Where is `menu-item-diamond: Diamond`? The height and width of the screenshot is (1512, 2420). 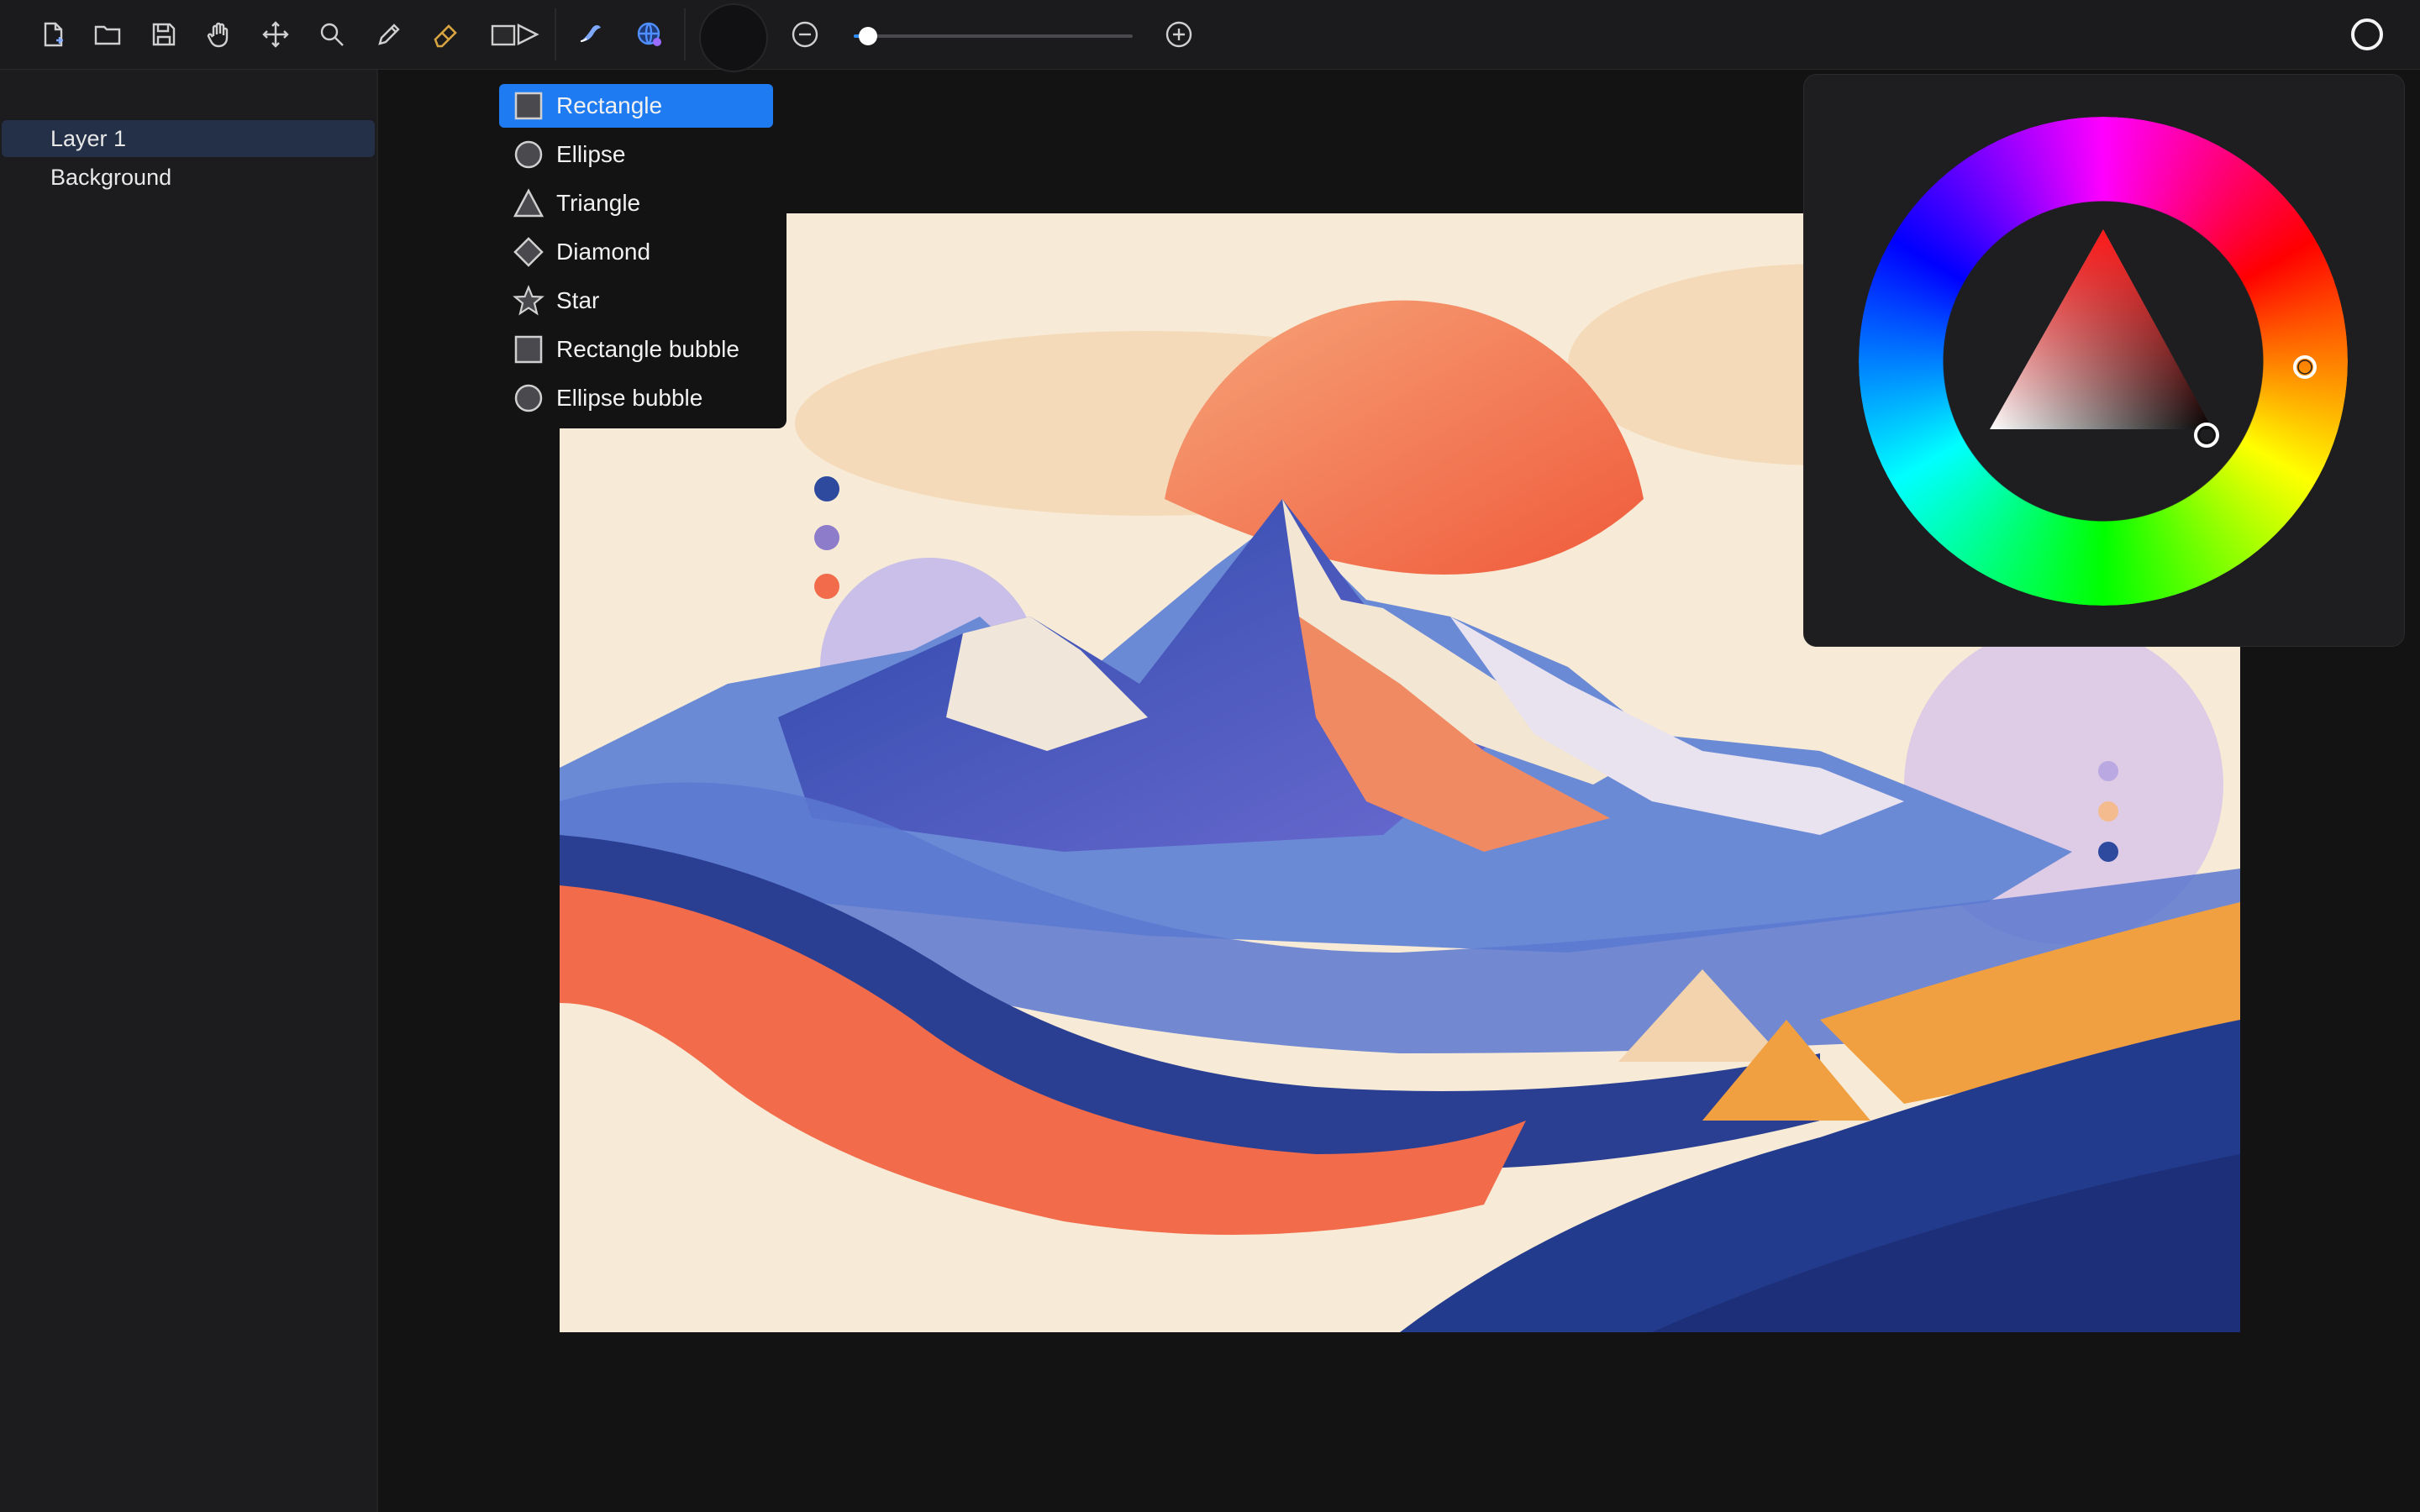 menu-item-diamond: Diamond is located at coordinates (636, 252).